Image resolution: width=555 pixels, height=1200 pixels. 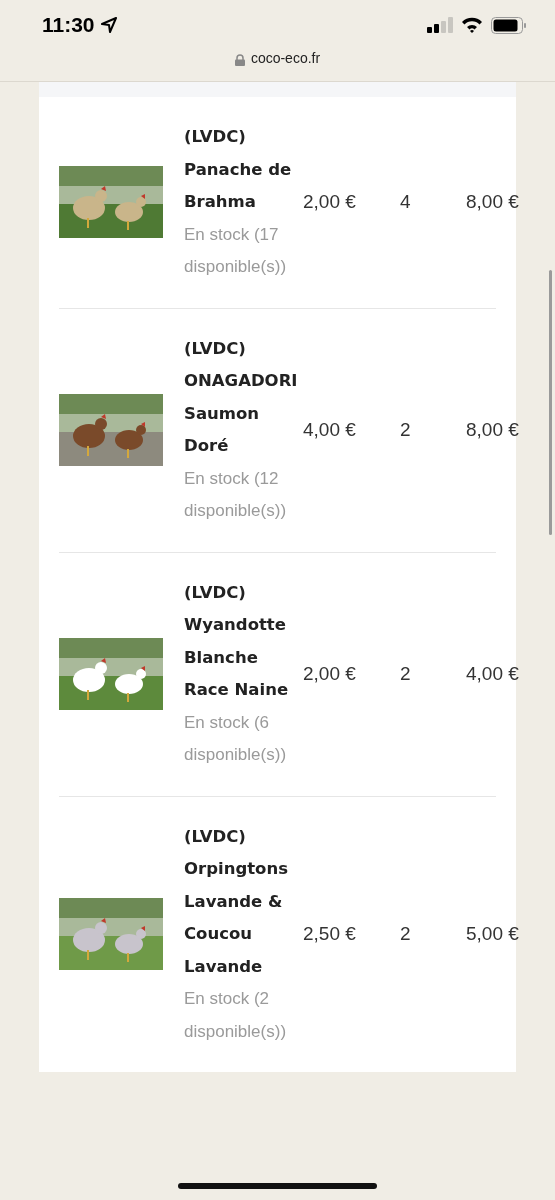 What do you see at coordinates (243, 641) in the screenshot?
I see `product-name: (LVDC) Wyandotte Blanche Race Naine` at bounding box center [243, 641].